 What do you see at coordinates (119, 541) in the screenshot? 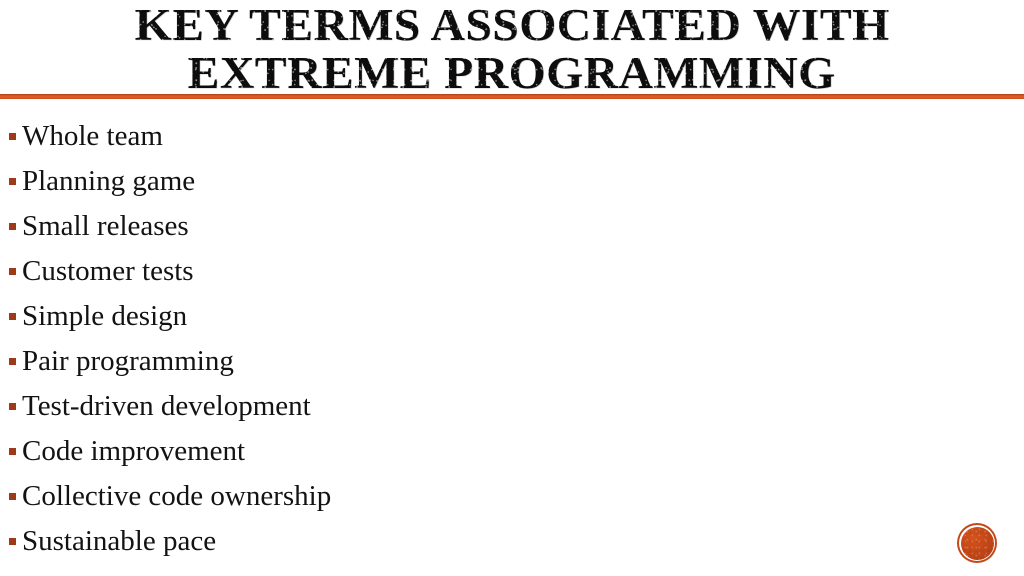
I see `list-item-label: Sustainable pace` at bounding box center [119, 541].